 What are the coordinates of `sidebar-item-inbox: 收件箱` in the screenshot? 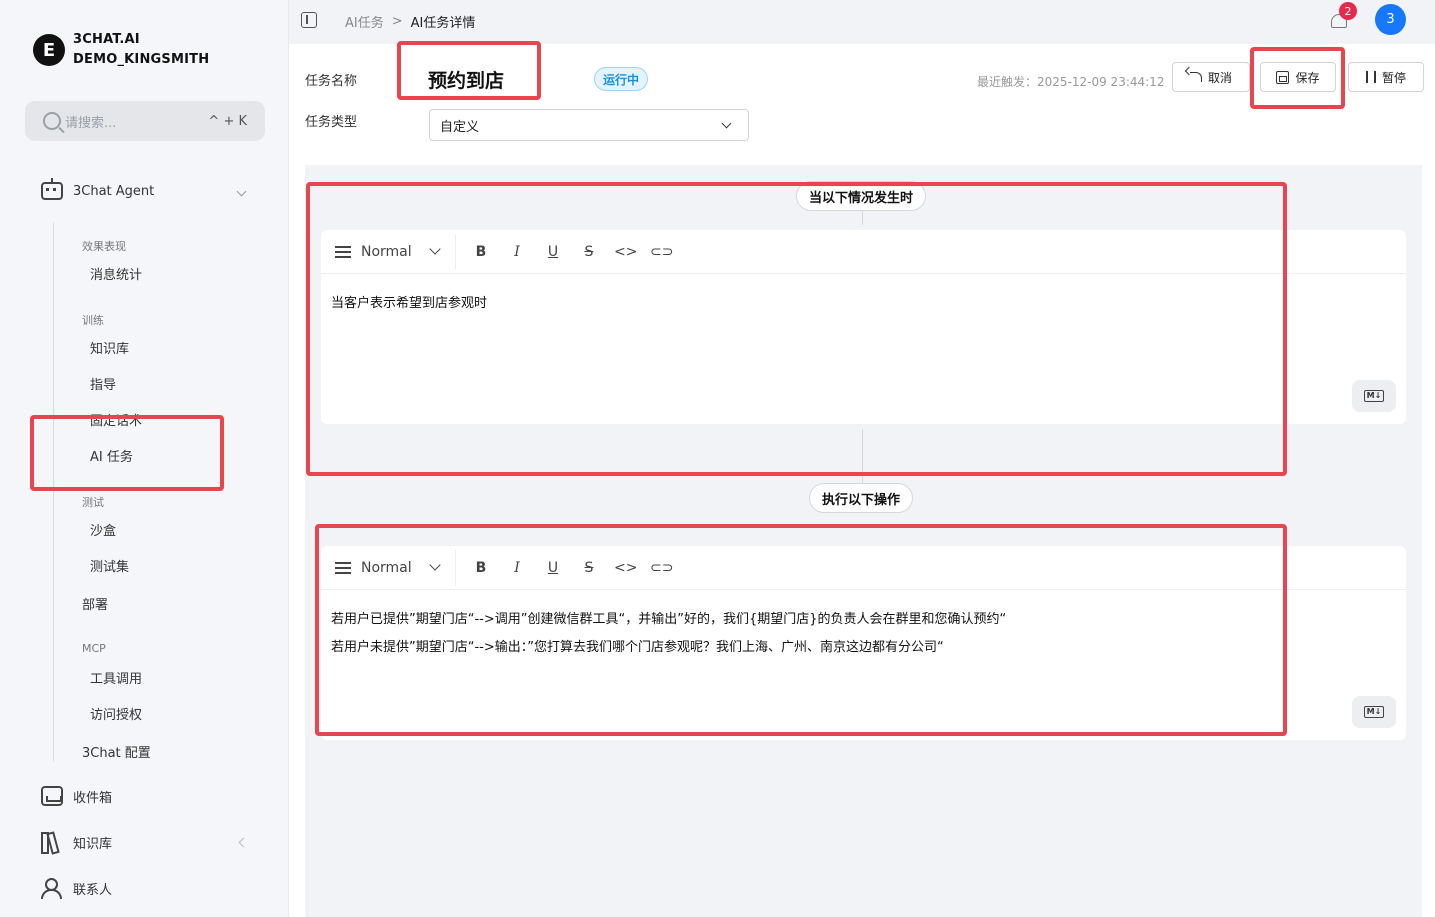 It's located at (146, 796).